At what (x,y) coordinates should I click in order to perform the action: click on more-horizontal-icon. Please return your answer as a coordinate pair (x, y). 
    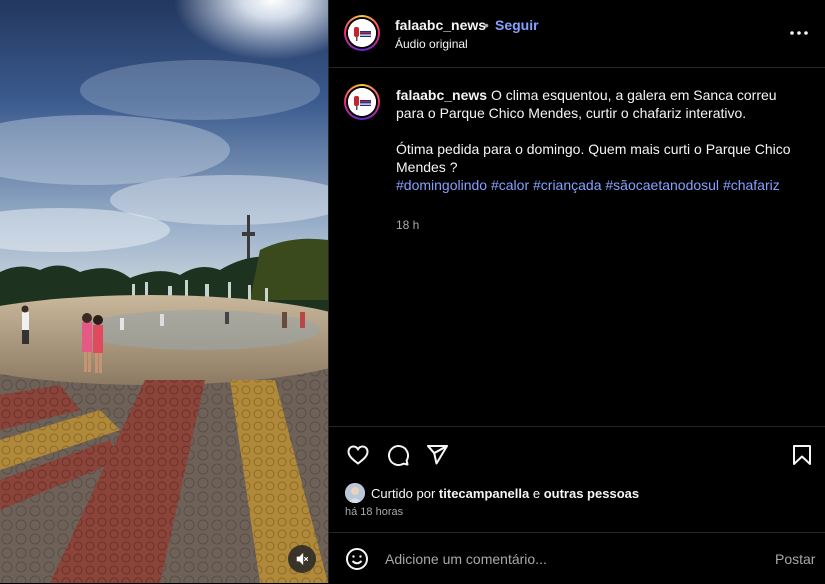
    Looking at the image, I should click on (799, 33).